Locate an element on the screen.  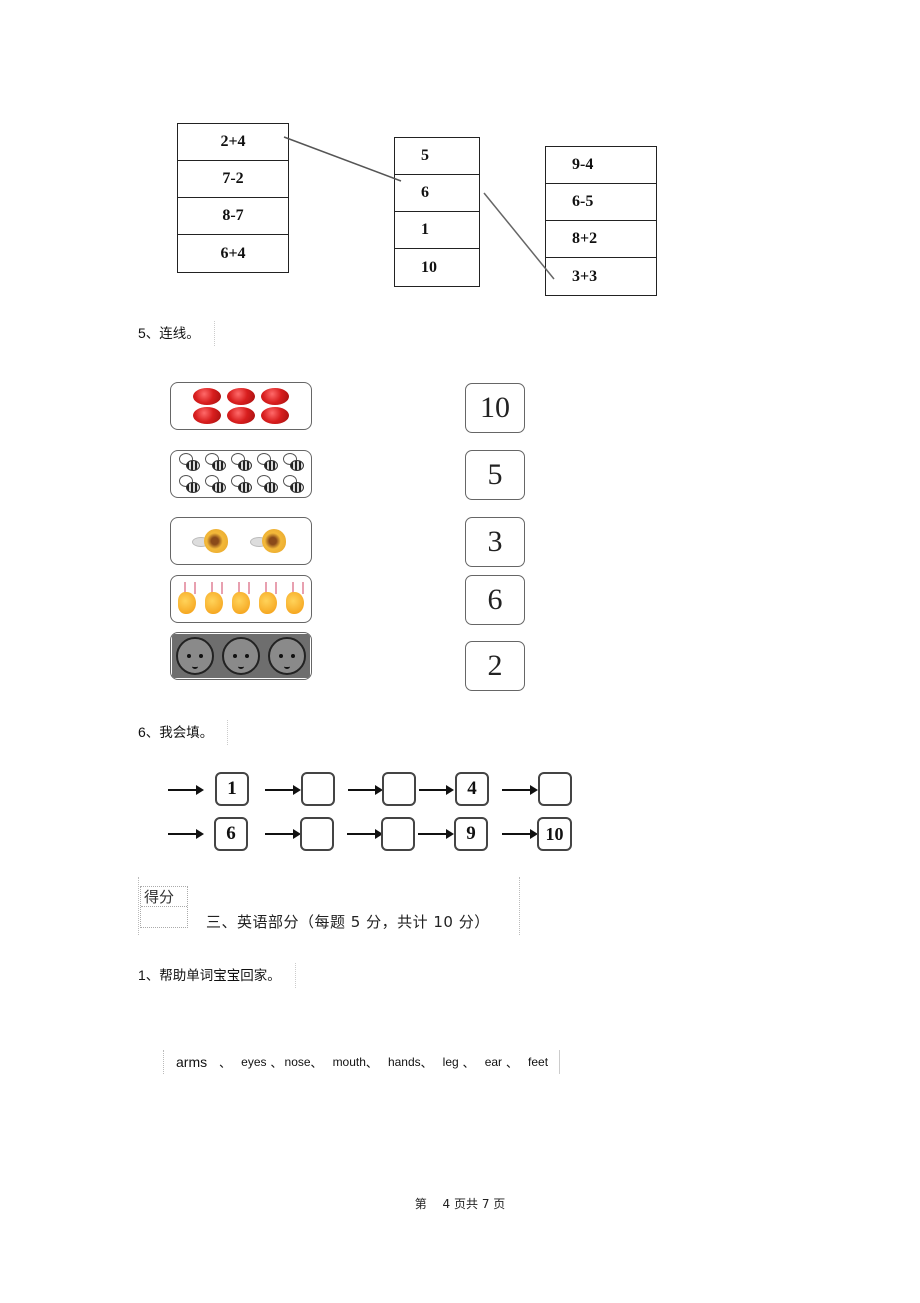
expression-table-right: 9-4 6-5 8+2 3+3 is located at coordinates (601, 221).